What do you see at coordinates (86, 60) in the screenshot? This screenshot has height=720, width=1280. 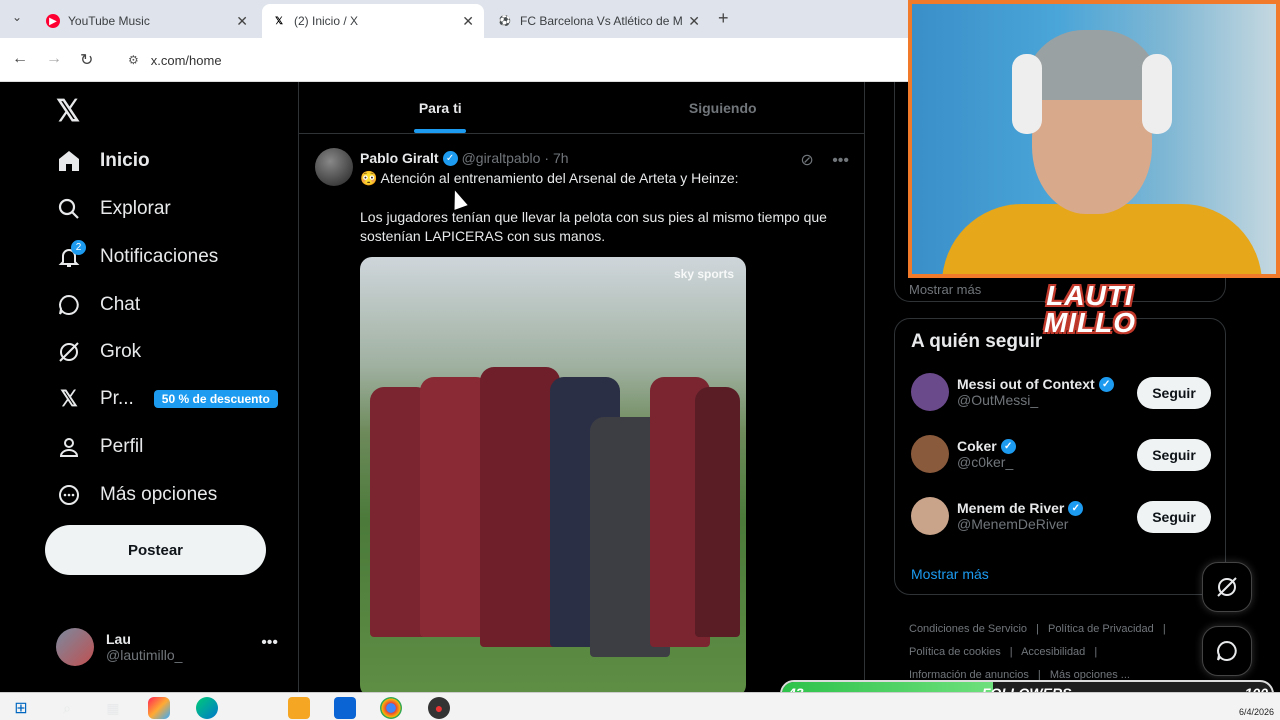 I see `reload-icon: ↻` at bounding box center [86, 60].